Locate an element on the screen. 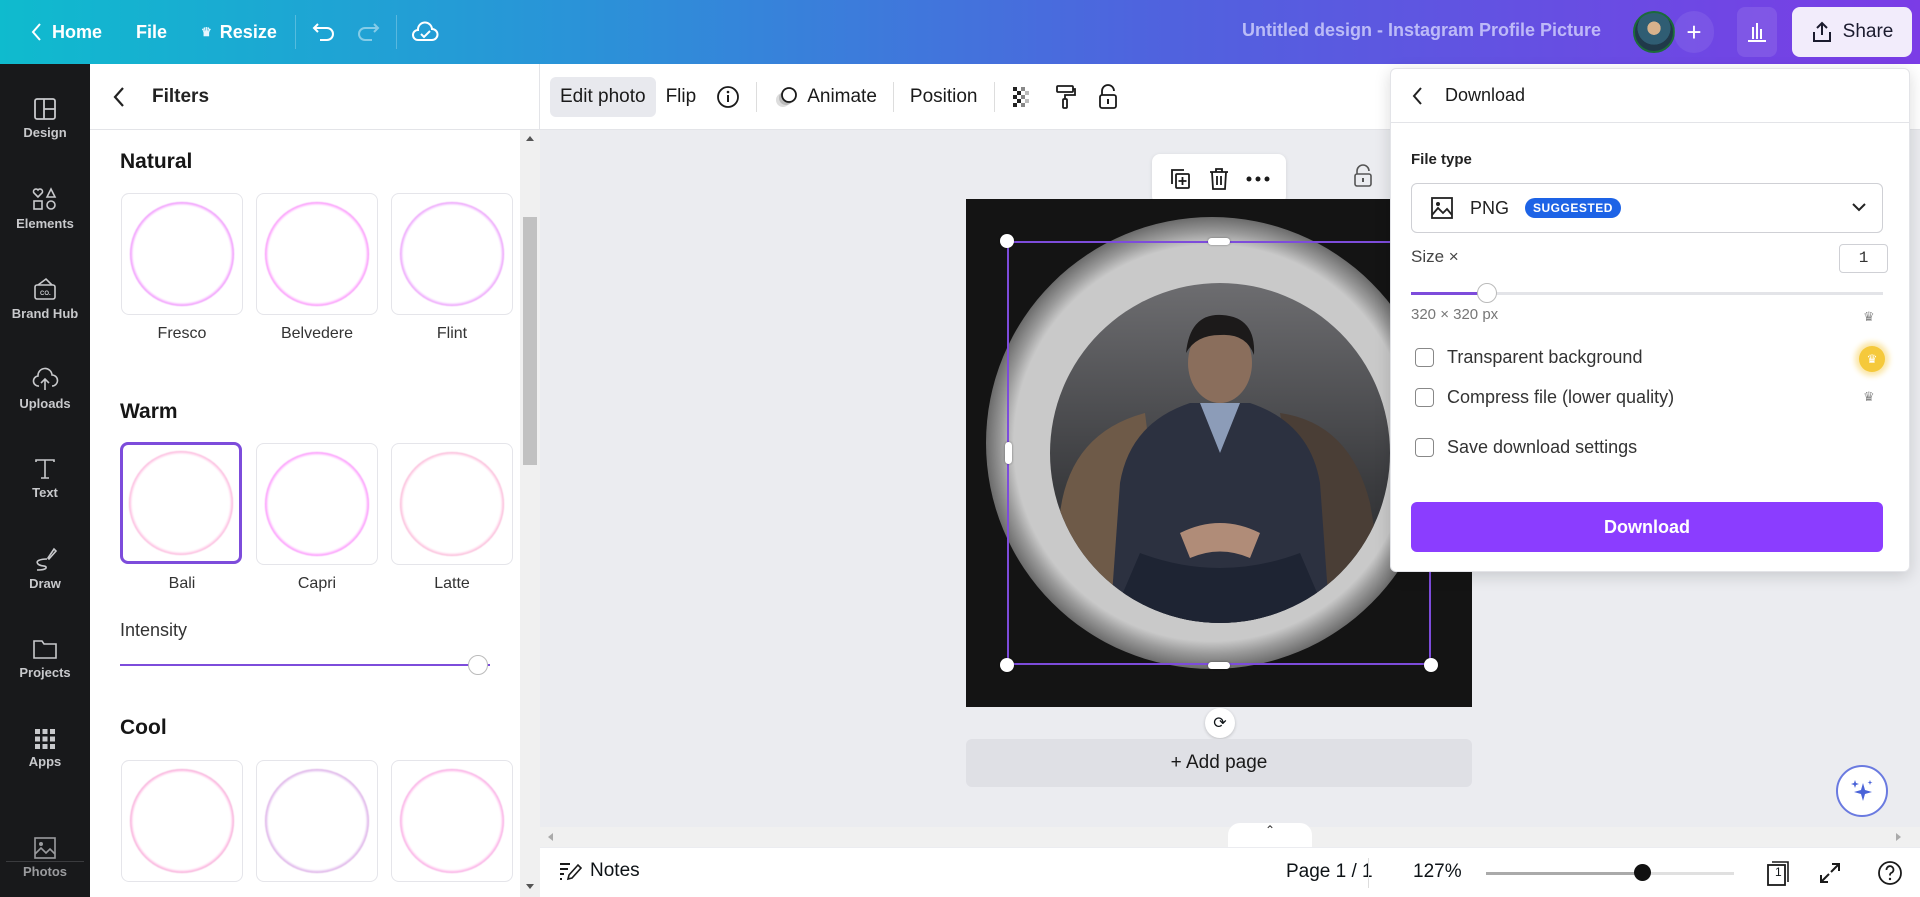  save-settings-checkbox is located at coordinates (1424, 447).